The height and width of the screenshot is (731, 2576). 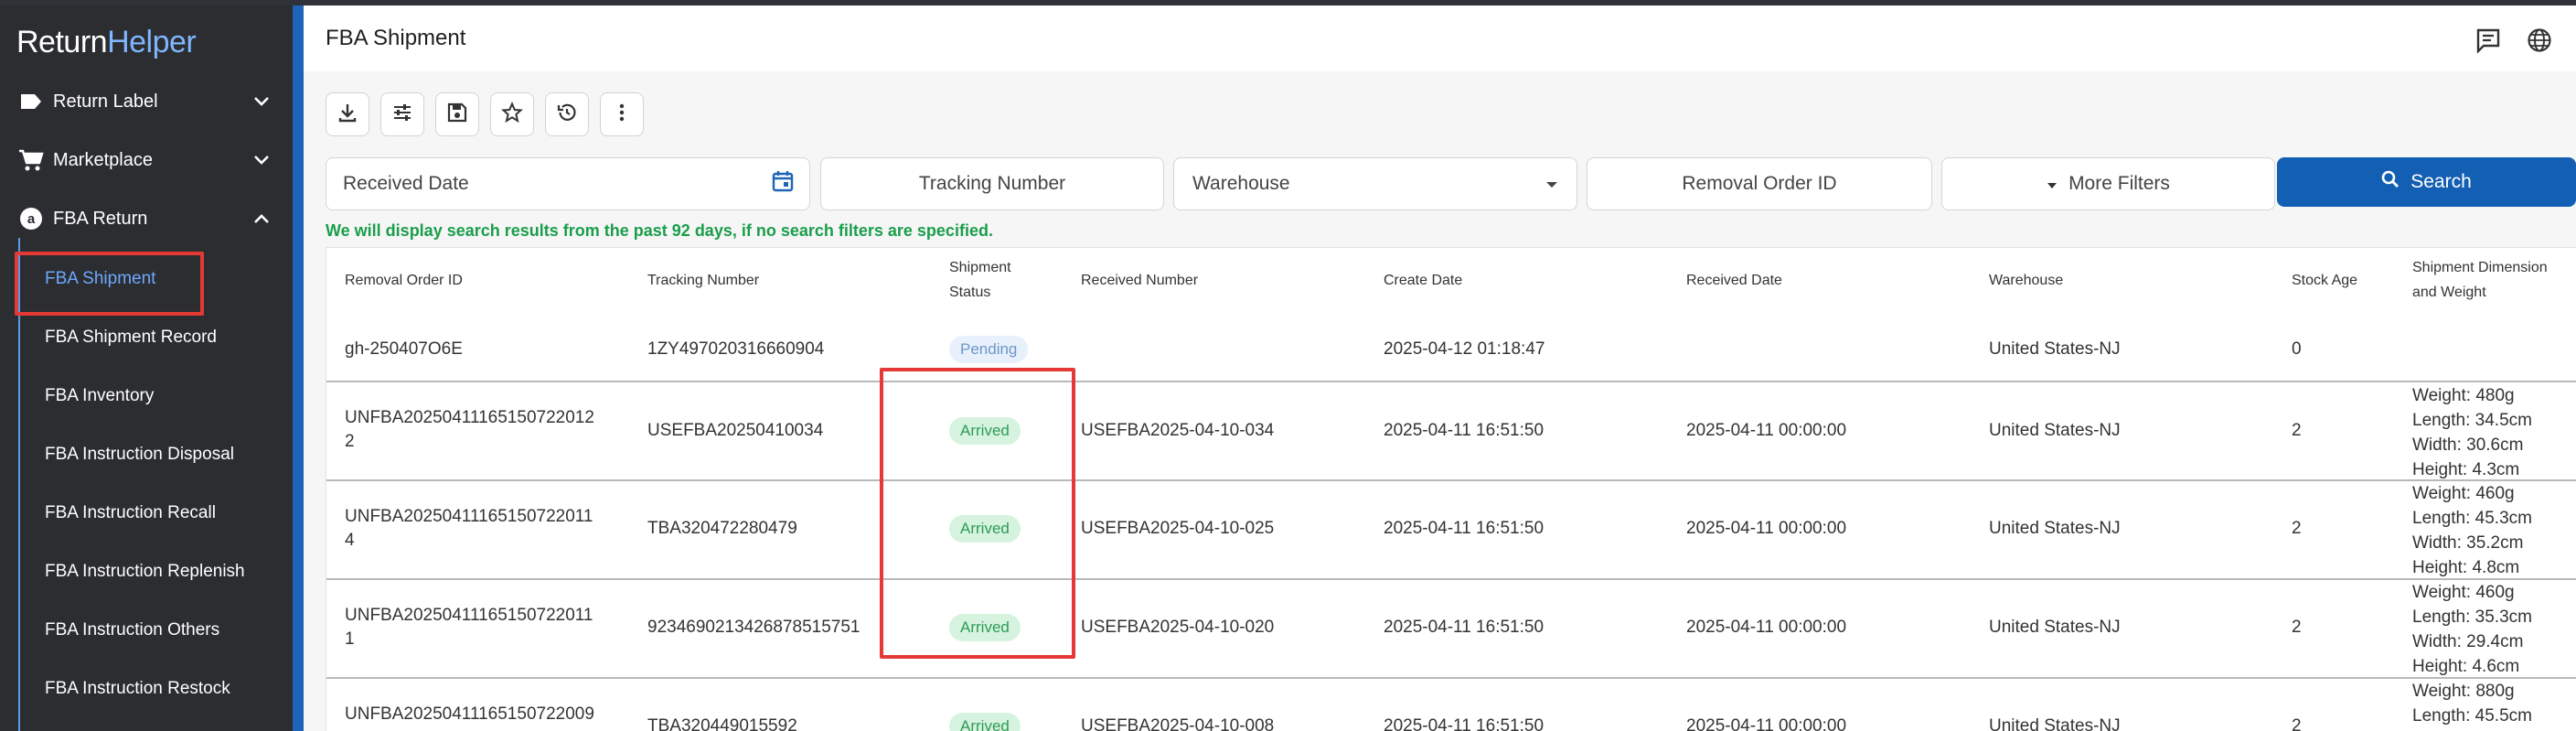 What do you see at coordinates (2466, 666) in the screenshot?
I see `dimension-line: Height: 4.6cm` at bounding box center [2466, 666].